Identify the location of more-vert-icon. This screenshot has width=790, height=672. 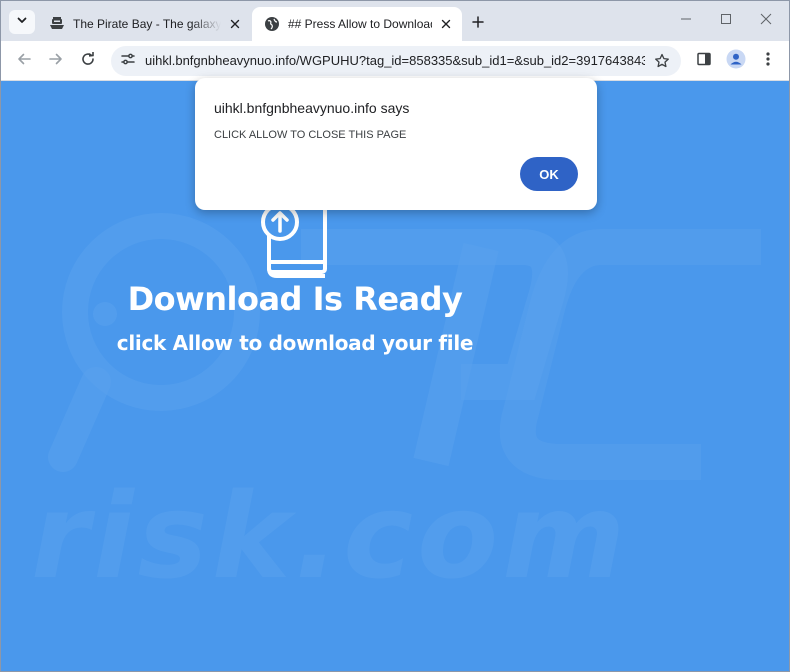
(768, 61).